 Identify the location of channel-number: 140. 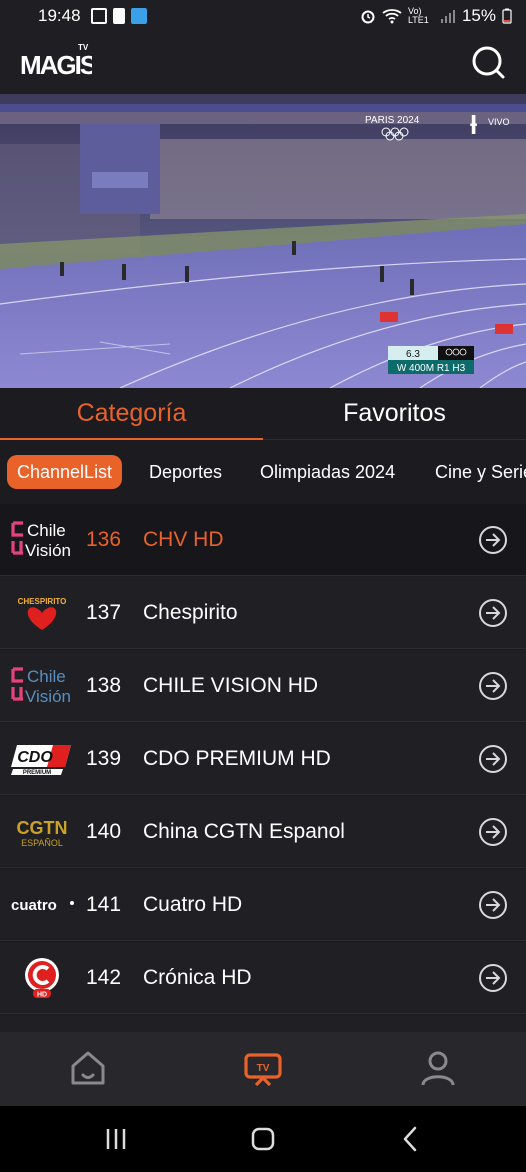
(104, 831).